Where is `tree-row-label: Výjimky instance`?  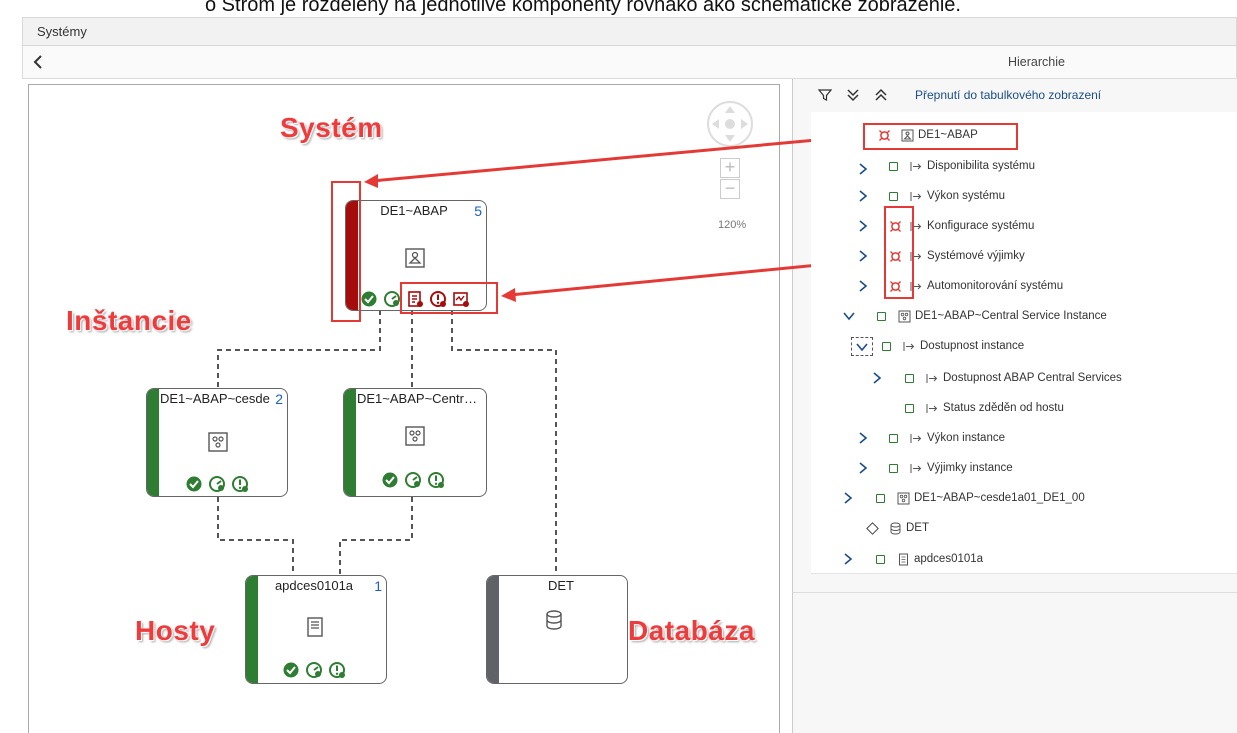
tree-row-label: Výjimky instance is located at coordinates (970, 468).